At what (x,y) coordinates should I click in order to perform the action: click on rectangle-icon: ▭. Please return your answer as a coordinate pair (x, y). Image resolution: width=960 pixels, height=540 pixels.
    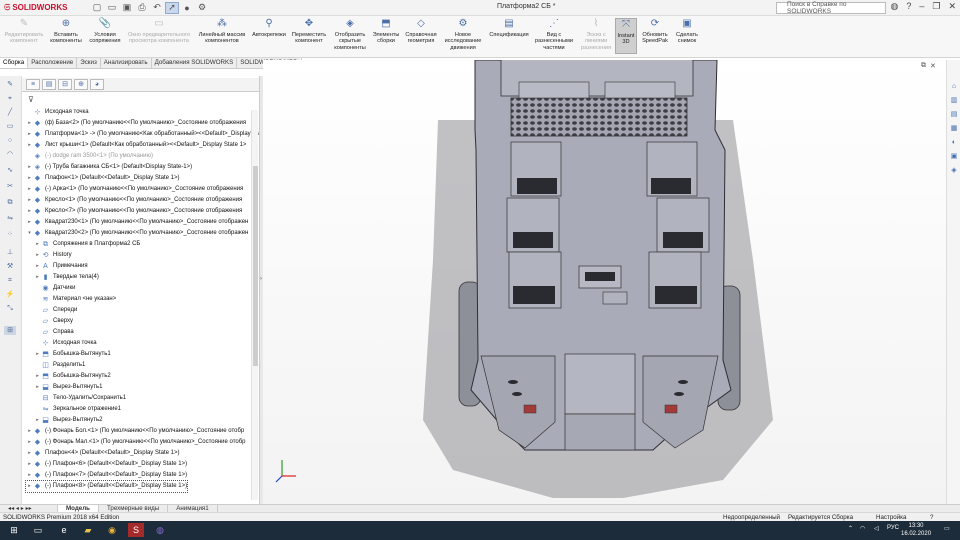
    Looking at the image, I should click on (10, 126).